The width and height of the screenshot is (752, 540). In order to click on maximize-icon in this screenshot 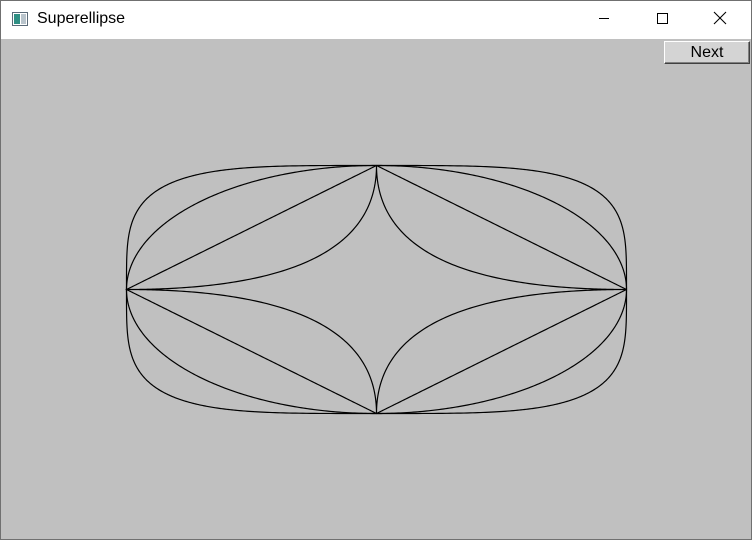, I will do `click(662, 20)`.